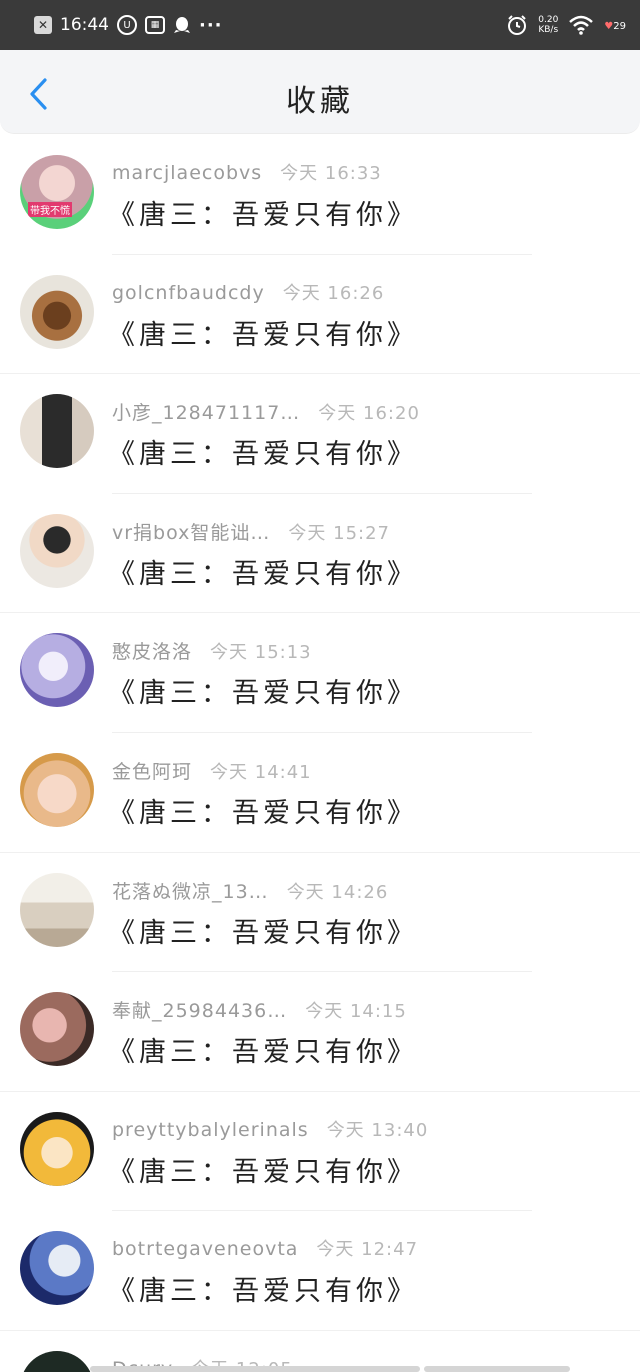 This screenshot has height=1372, width=640. I want to click on wifi-icon, so click(581, 25).